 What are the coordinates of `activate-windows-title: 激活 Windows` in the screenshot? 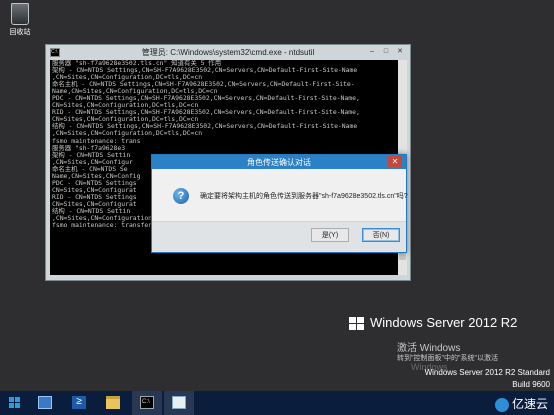 It's located at (429, 348).